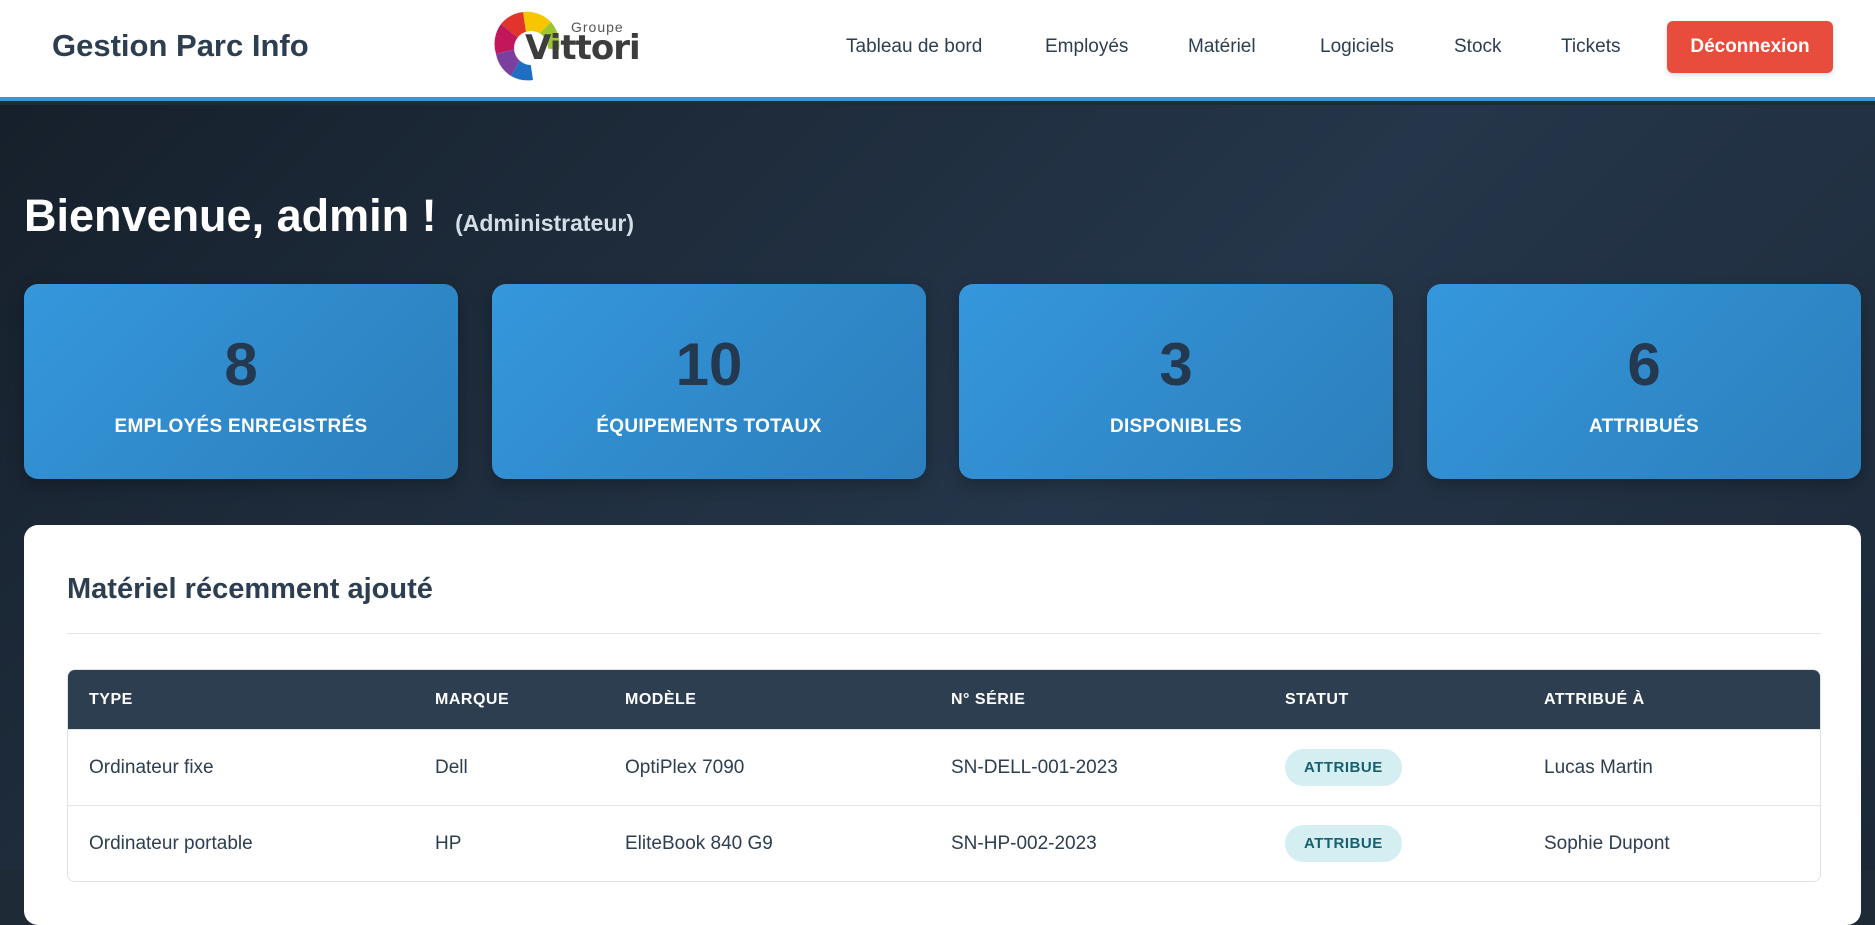 The height and width of the screenshot is (925, 1875). What do you see at coordinates (1176, 426) in the screenshot?
I see `stat-label: DISPONIBLES` at bounding box center [1176, 426].